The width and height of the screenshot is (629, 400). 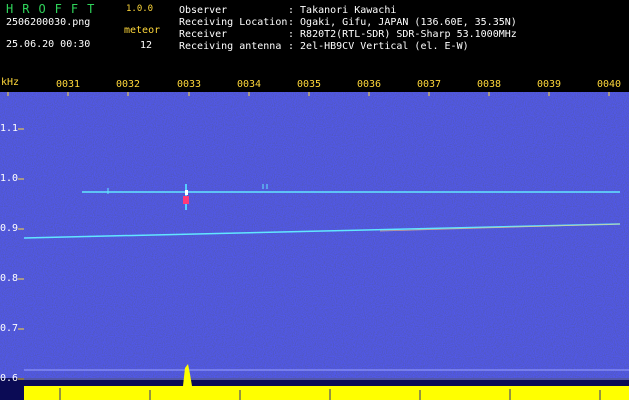 What do you see at coordinates (342, 10) in the screenshot?
I see `observer-value: : Takanori Kawachi` at bounding box center [342, 10].